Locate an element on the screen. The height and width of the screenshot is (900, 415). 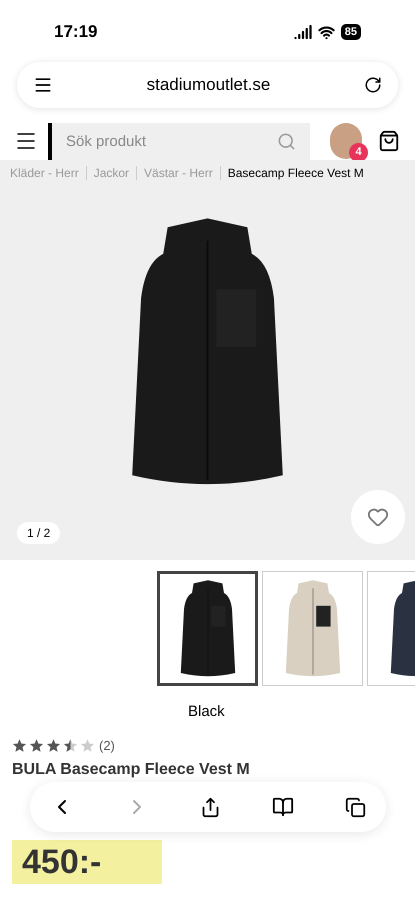
address-bar: stadiumoutlet.se is located at coordinates (207, 85).